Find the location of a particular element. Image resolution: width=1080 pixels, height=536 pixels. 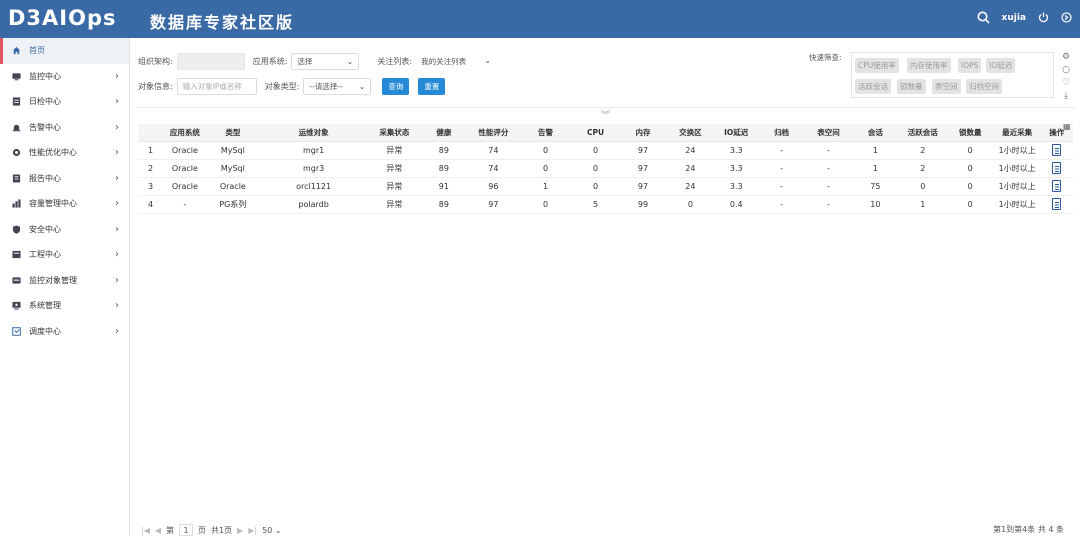

quick-tag-active-sessions: 活跃会话 is located at coordinates (873, 86).